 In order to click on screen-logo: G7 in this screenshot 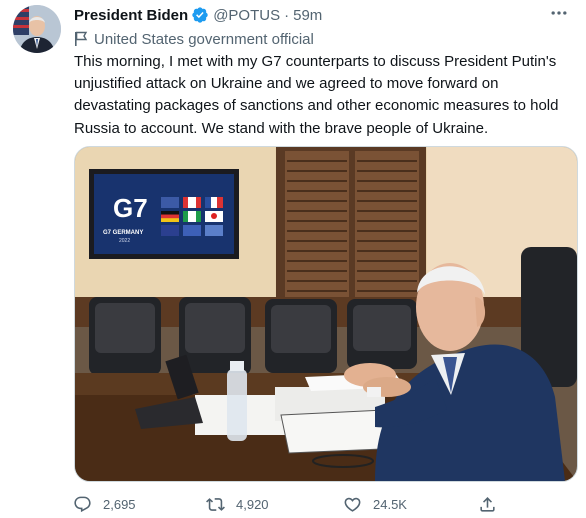, I will do `click(130, 208)`.